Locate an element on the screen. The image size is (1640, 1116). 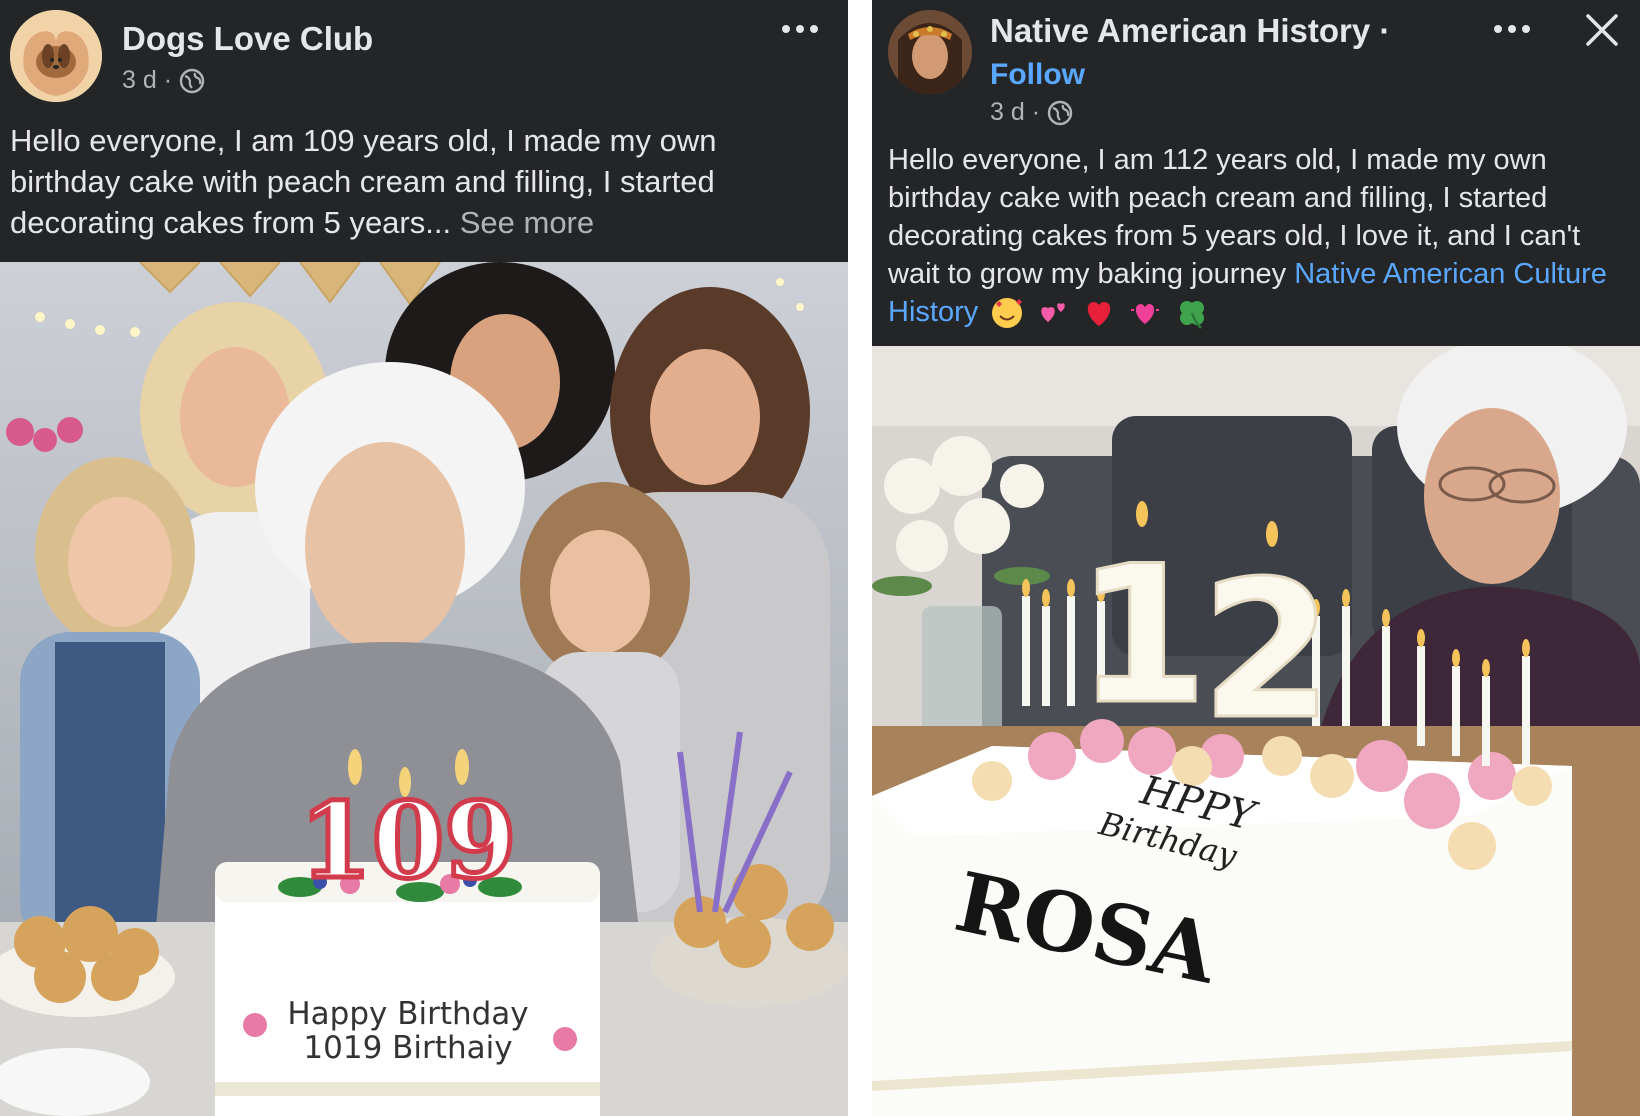
cake-number: 109 is located at coordinates (407, 840).